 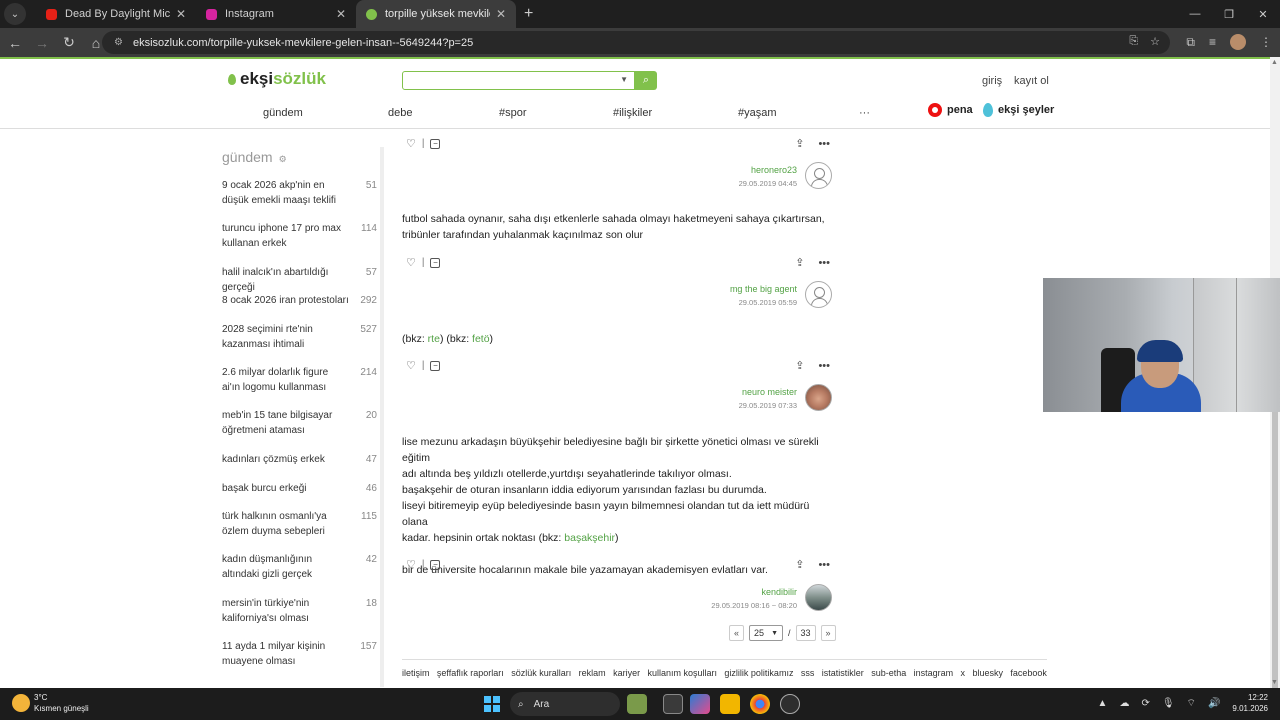 I want to click on bkz-link: fetö, so click(x=481, y=339).